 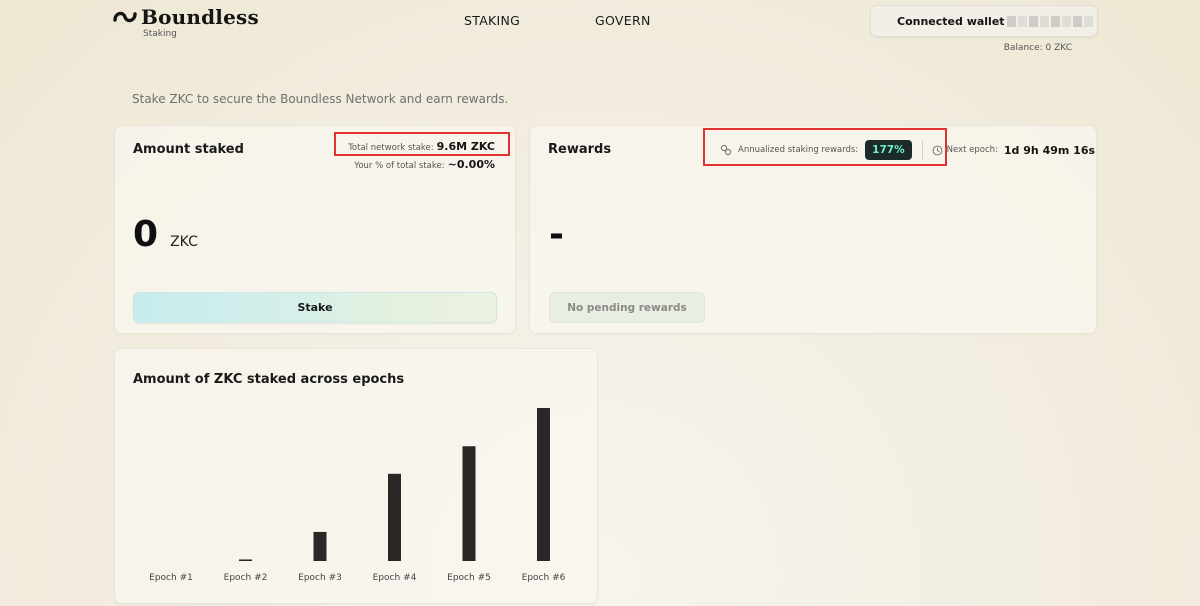 I want to click on nav-govern: GOVERN, so click(x=623, y=20).